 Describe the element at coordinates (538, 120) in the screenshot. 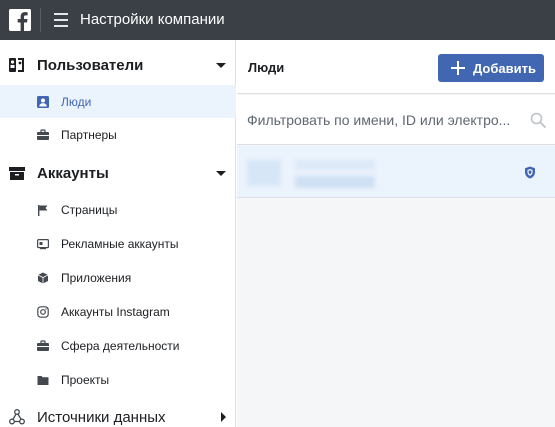

I see `search-icon` at that location.